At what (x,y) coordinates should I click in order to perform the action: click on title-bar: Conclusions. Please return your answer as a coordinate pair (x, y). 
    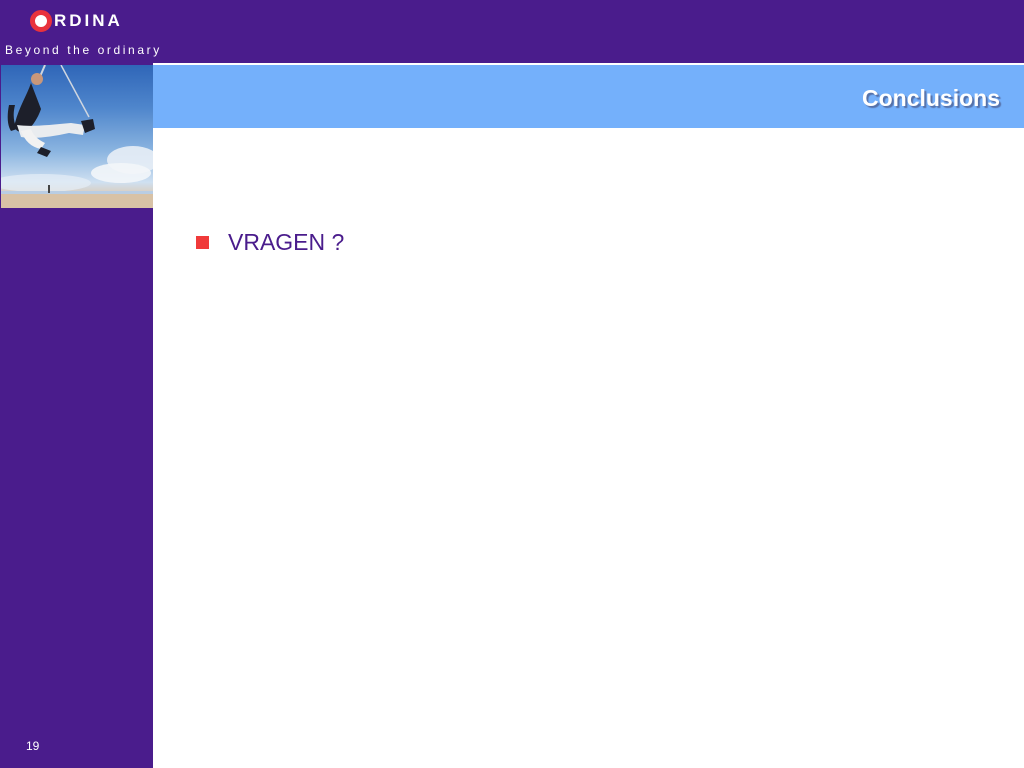
    Looking at the image, I should click on (588, 96).